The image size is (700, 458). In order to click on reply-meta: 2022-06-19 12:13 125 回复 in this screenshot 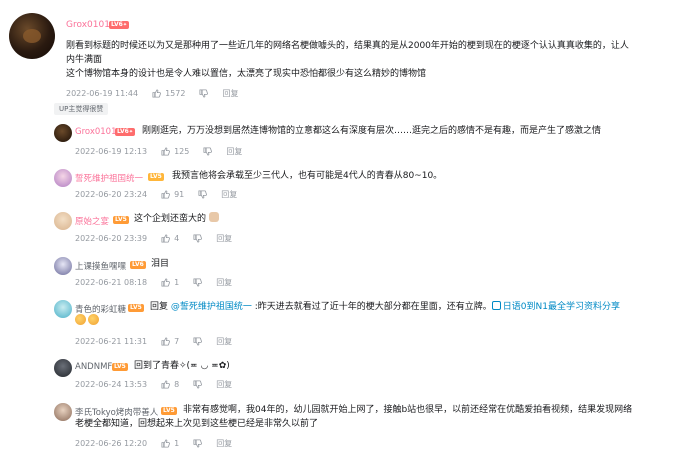, I will do `click(158, 151)`.